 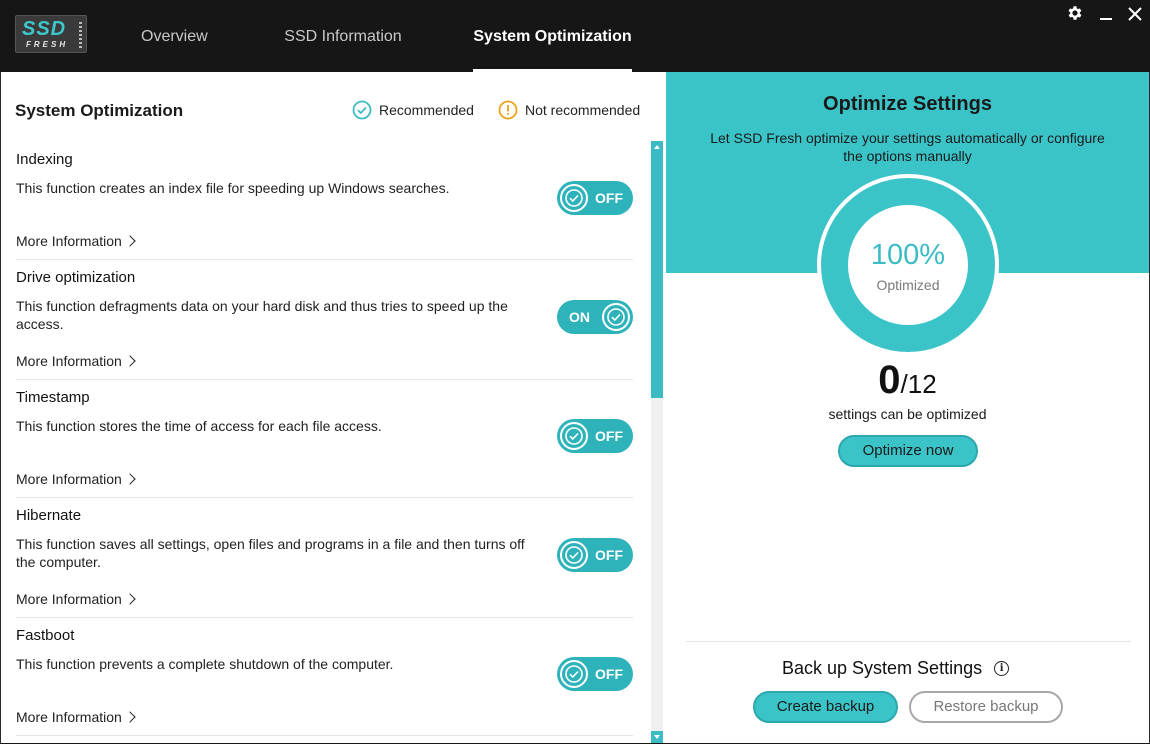 What do you see at coordinates (362, 110) in the screenshot?
I see `check-circle-icon` at bounding box center [362, 110].